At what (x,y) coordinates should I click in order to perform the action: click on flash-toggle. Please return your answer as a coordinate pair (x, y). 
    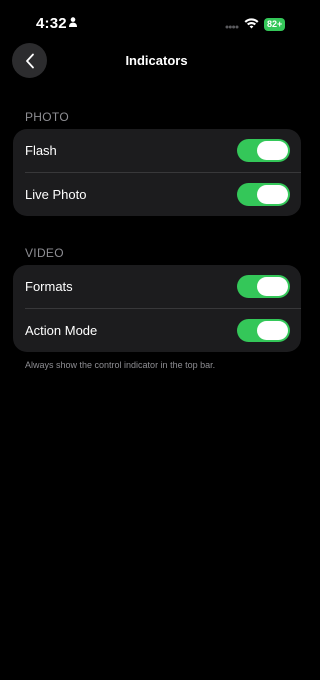
    Looking at the image, I should click on (263, 150).